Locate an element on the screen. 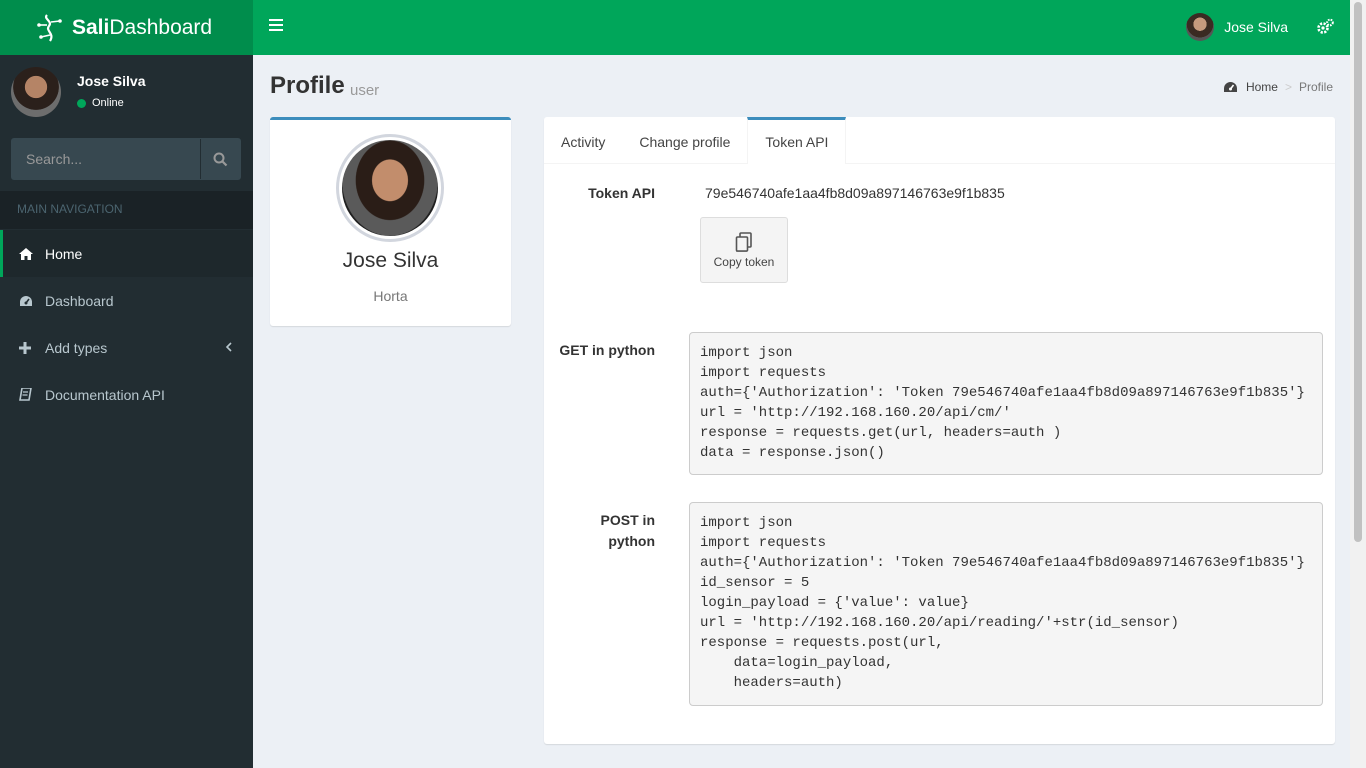 The height and width of the screenshot is (768, 1366). tab-token-api: Token API is located at coordinates (797, 140).